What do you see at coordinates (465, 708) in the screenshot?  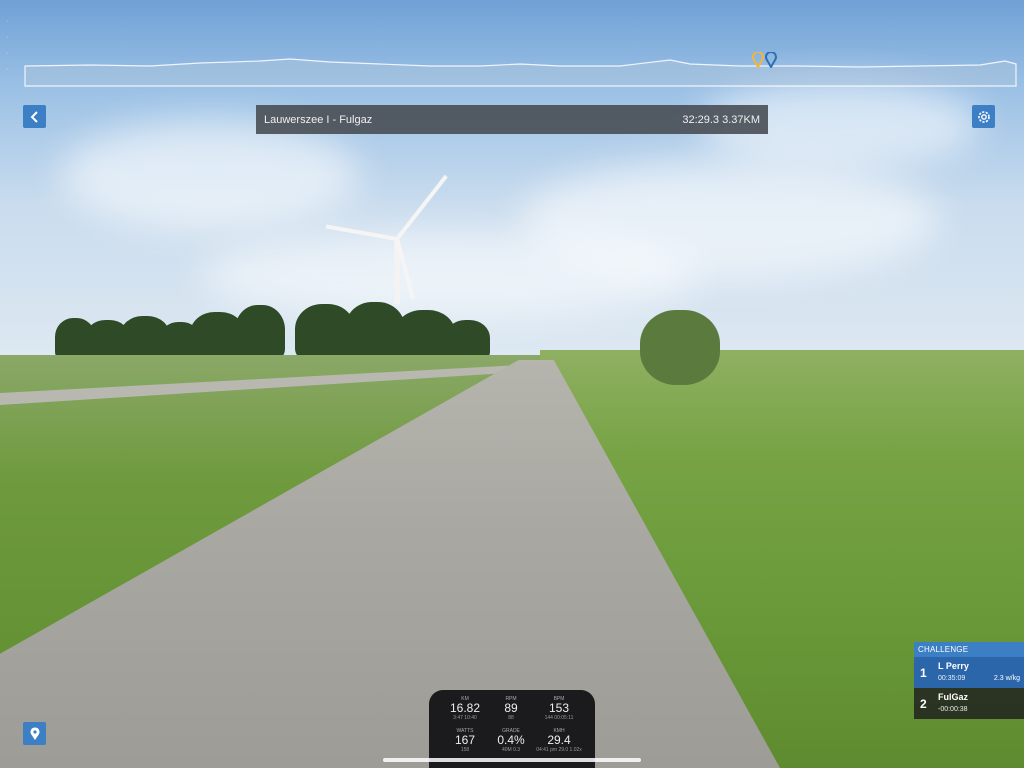 I see `metric-distance: KM 16.82 3:47 10:40` at bounding box center [465, 708].